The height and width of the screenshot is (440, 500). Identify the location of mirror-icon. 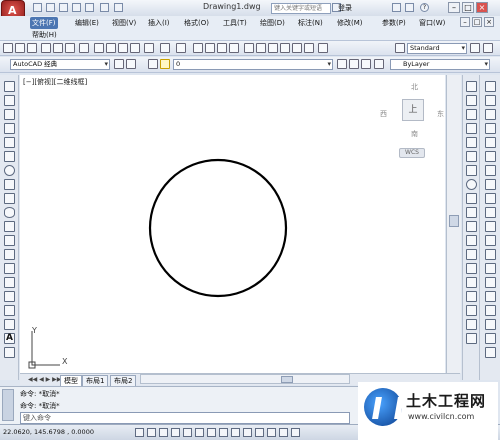
(490, 114).